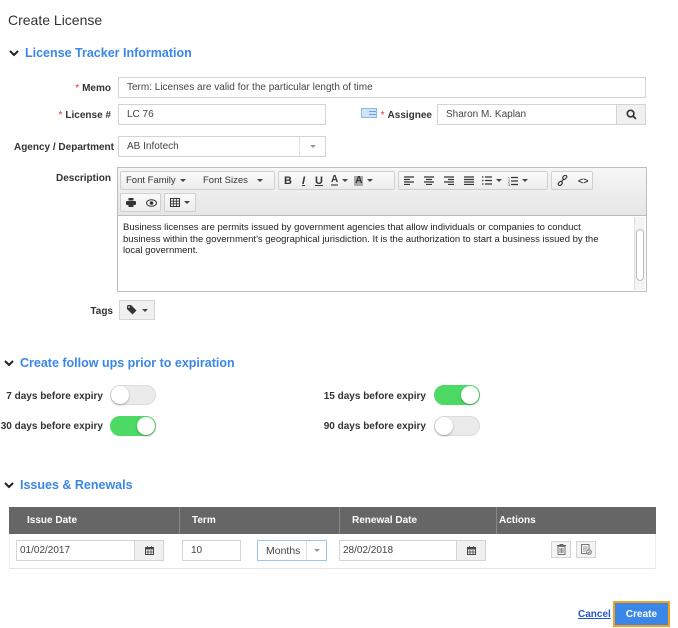  What do you see at coordinates (55, 20) in the screenshot?
I see `page-title: Create License` at bounding box center [55, 20].